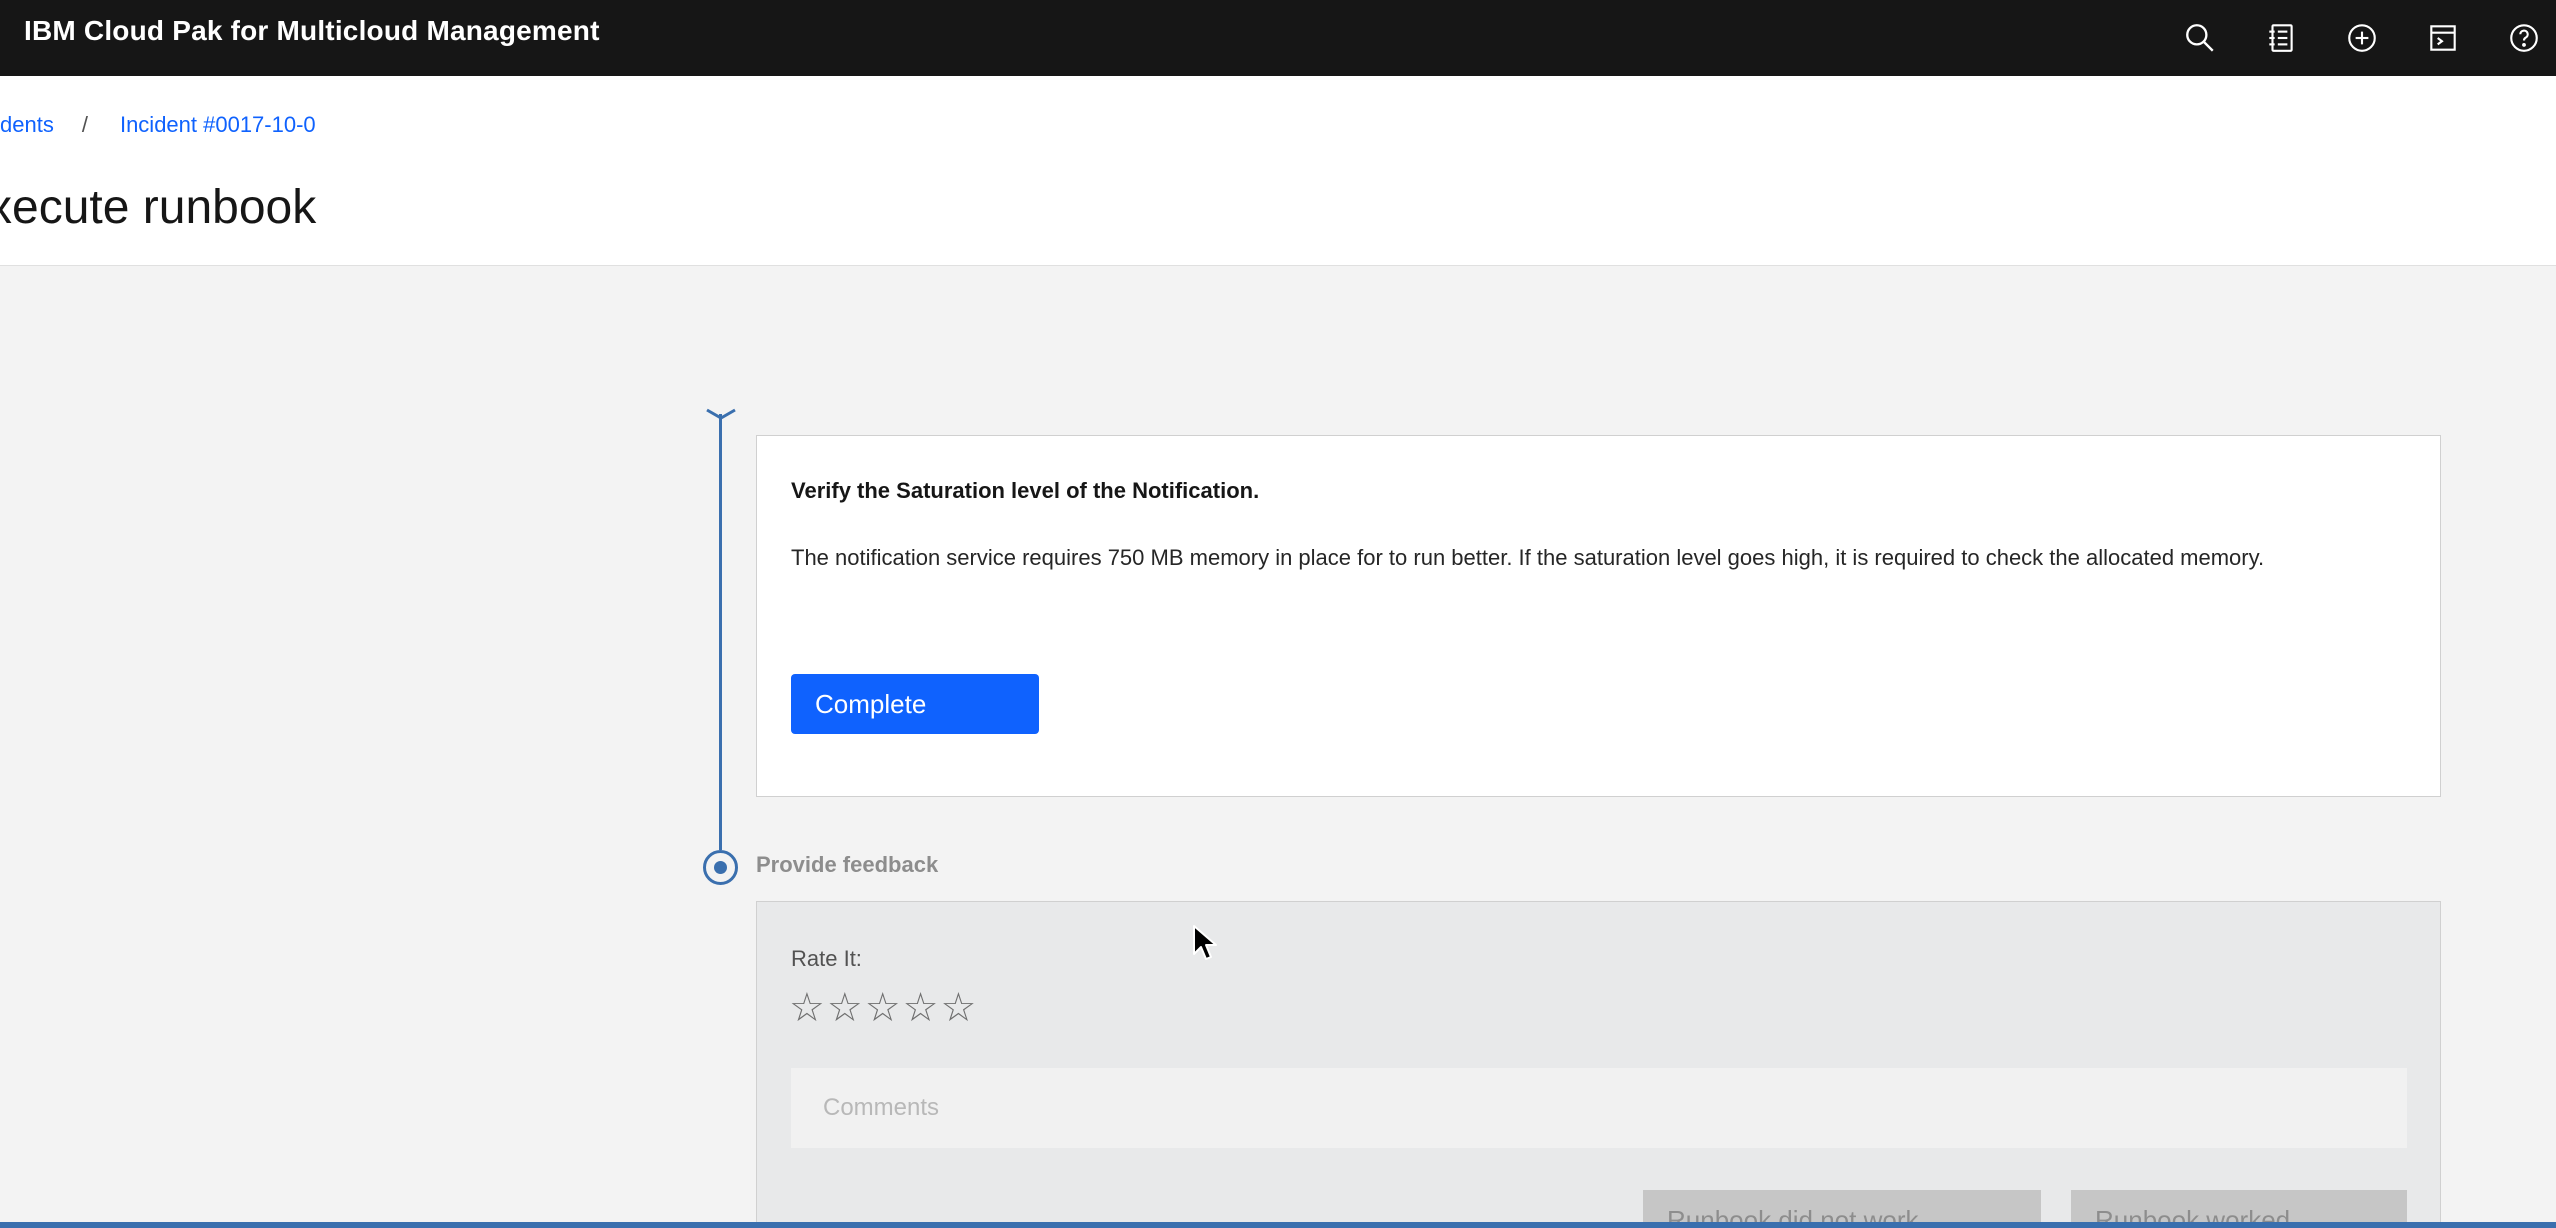 This screenshot has height=1228, width=2556. What do you see at coordinates (1278, 38) in the screenshot?
I see `top-header: IBM Cloud Pak for Multicloud Management` at bounding box center [1278, 38].